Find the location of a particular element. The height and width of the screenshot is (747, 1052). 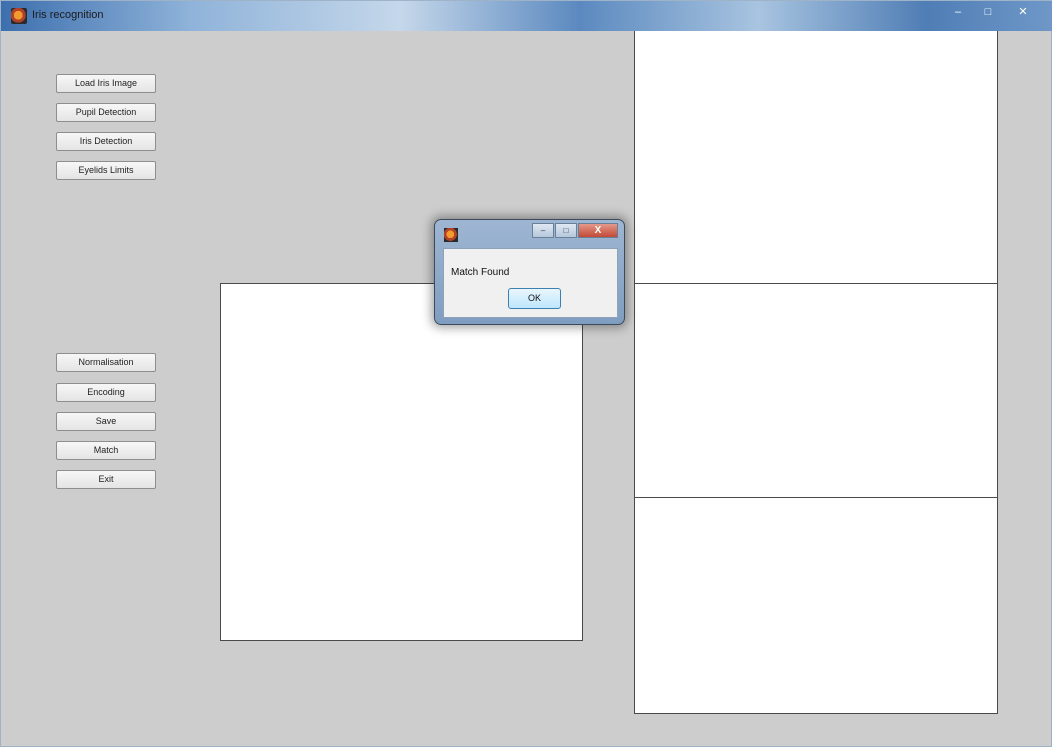

normalisation-button: Normalisation is located at coordinates (106, 362).